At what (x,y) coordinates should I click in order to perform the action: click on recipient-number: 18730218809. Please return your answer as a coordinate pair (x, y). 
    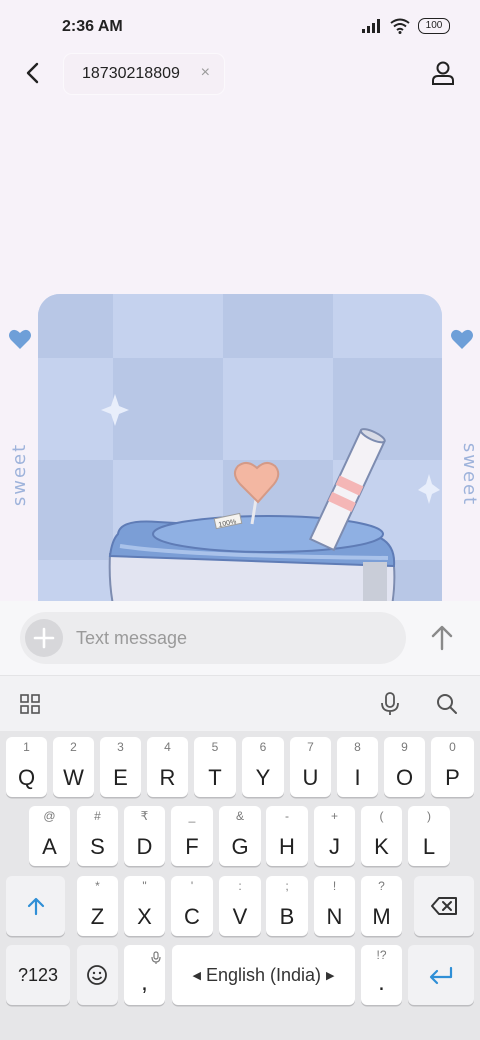
    Looking at the image, I should click on (131, 73).